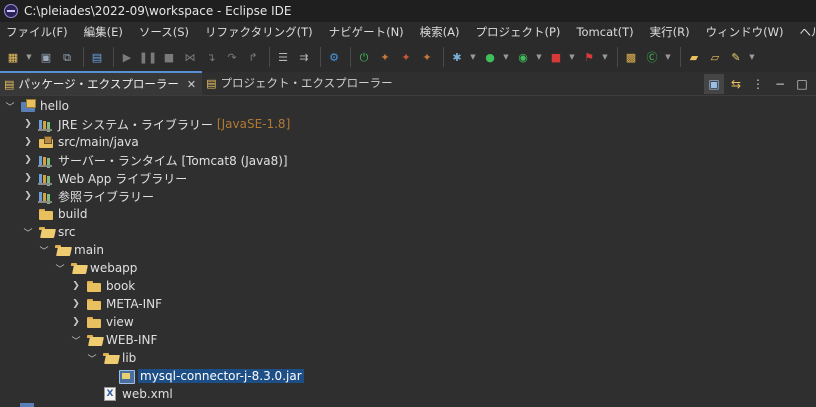  Describe the element at coordinates (490, 57) in the screenshot. I see `run-icon: ●` at that location.